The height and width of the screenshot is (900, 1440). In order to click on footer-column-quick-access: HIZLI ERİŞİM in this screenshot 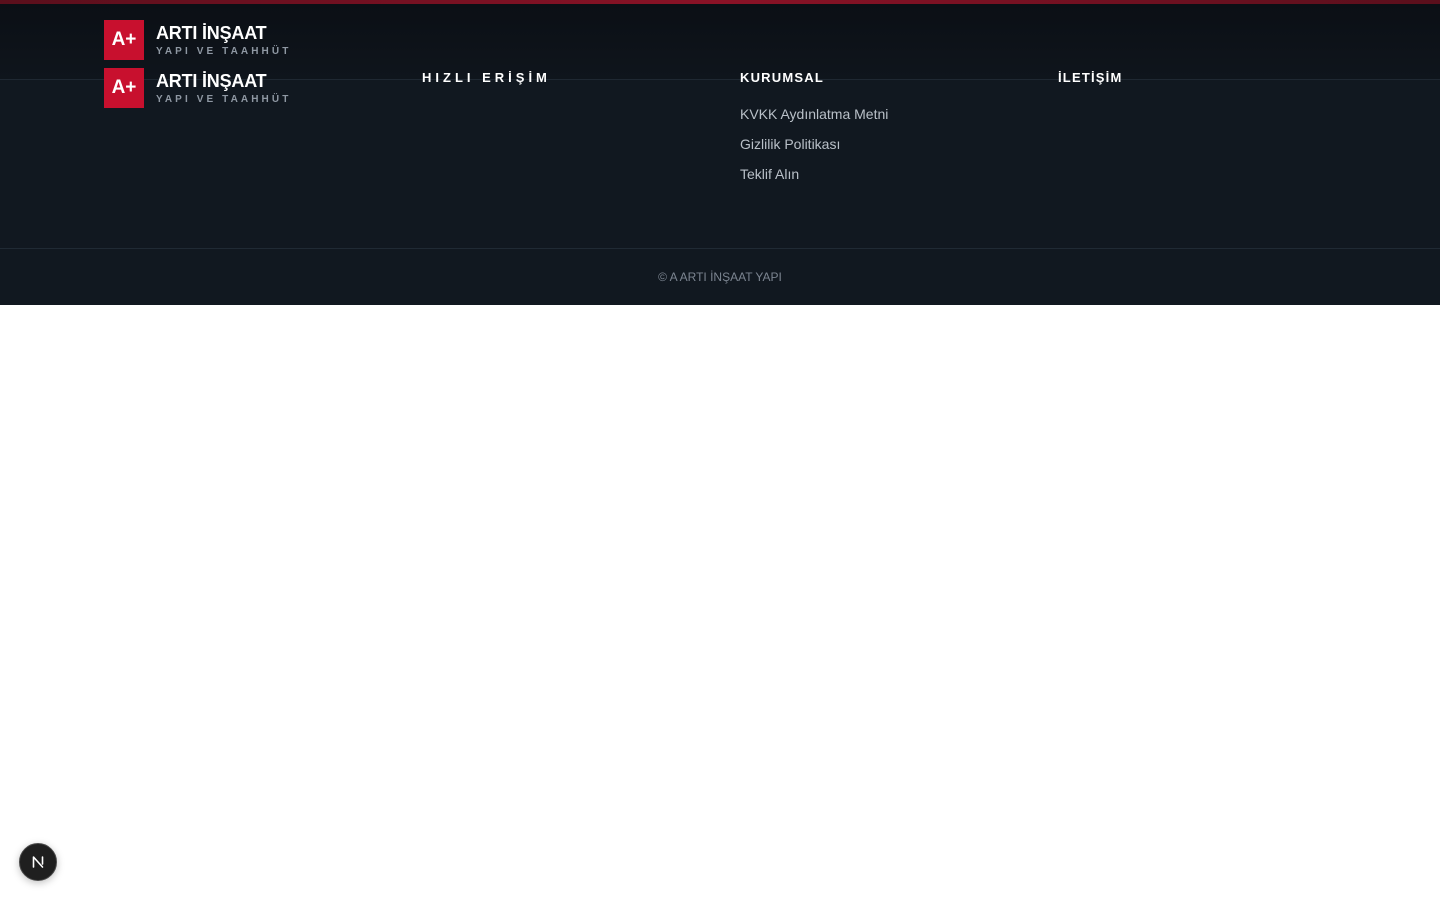, I will do `click(486, 78)`.